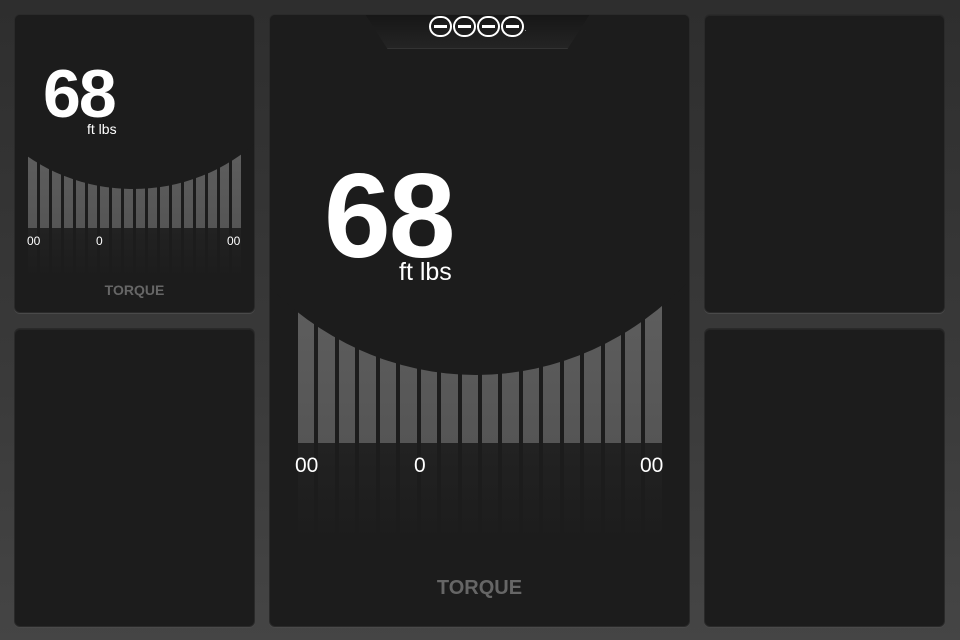  Describe the element at coordinates (512, 26) in the screenshot. I see `logo-letter: O` at that location.